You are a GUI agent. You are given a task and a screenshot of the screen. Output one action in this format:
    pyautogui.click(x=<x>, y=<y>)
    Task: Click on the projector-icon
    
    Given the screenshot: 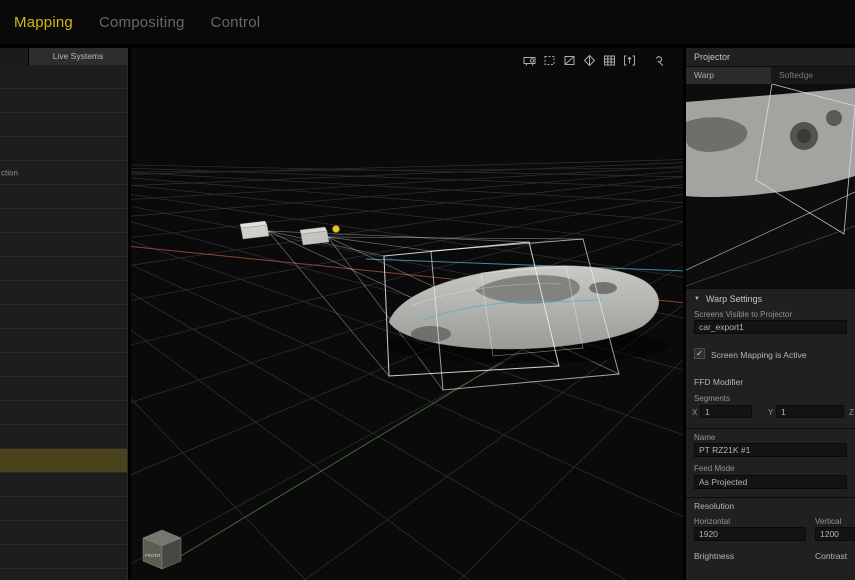 What is the action you would take?
    pyautogui.click(x=529, y=60)
    